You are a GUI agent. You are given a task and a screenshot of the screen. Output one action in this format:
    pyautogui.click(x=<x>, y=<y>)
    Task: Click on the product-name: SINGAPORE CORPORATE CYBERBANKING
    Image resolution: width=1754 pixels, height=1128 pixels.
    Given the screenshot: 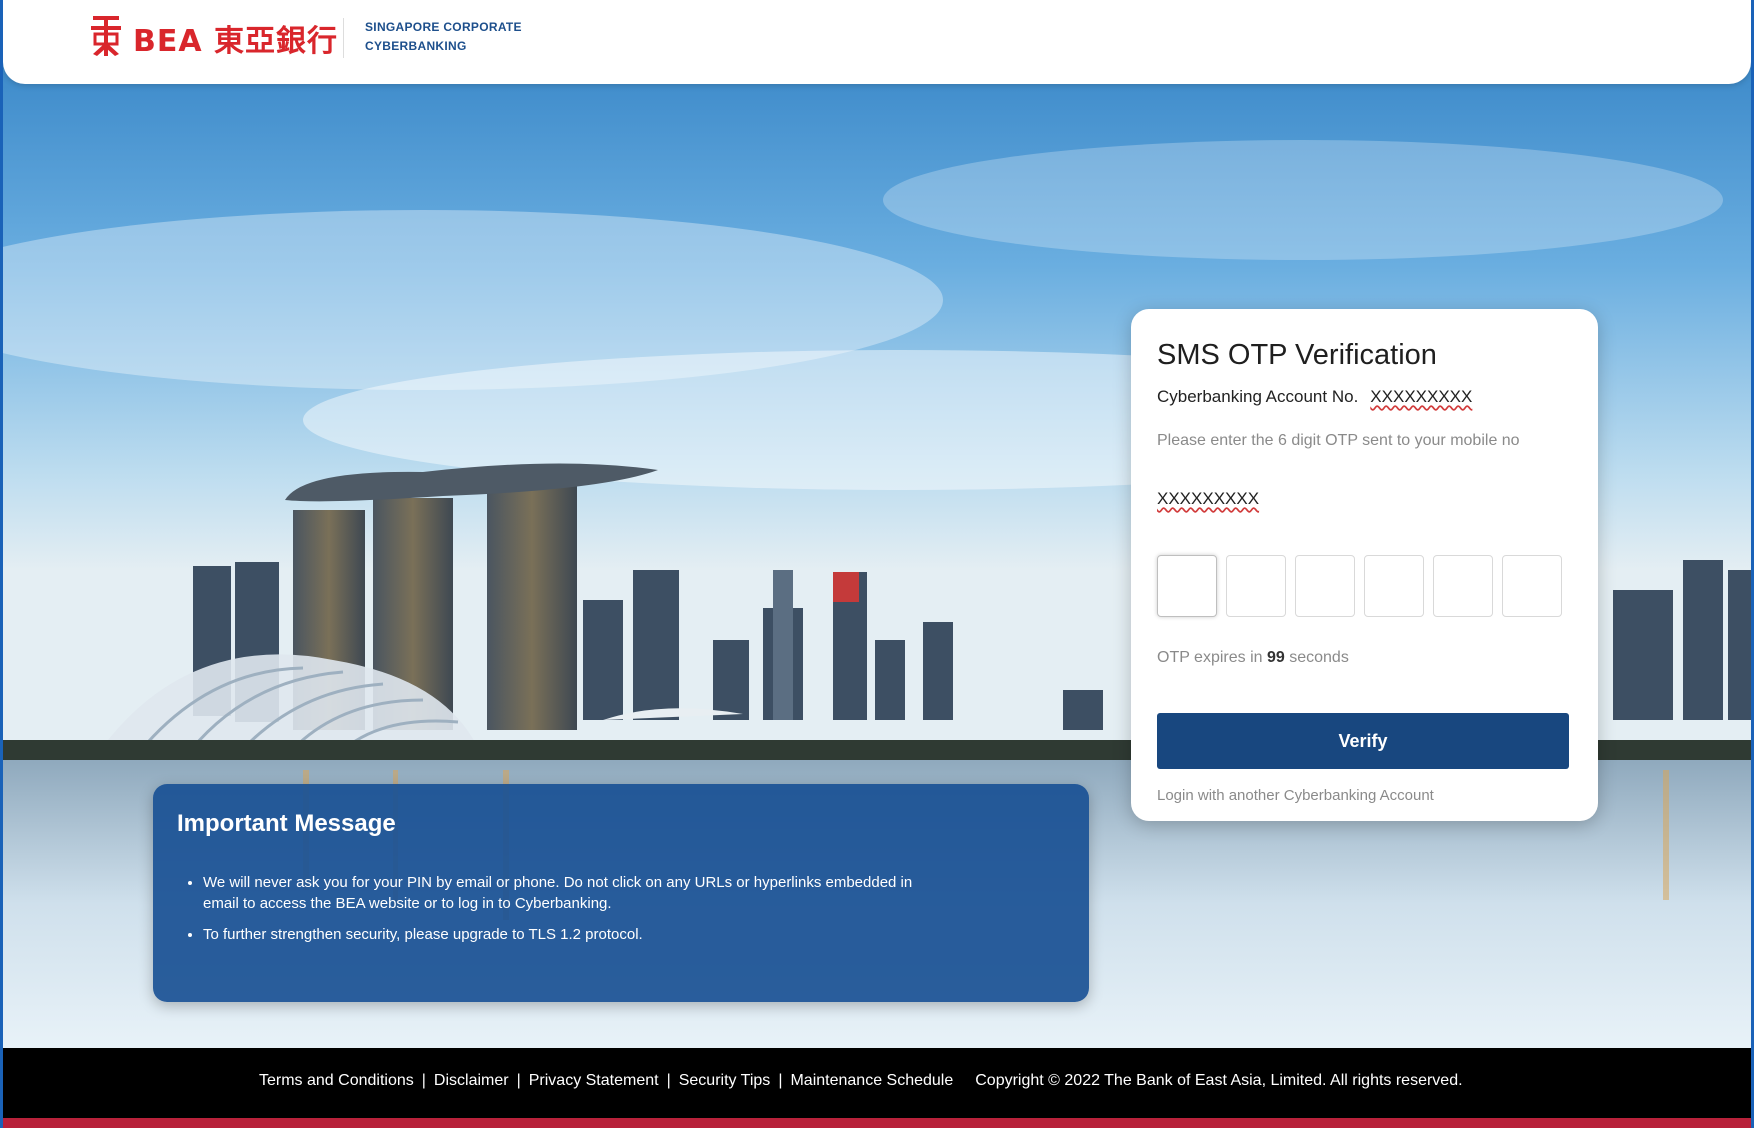 What is the action you would take?
    pyautogui.click(x=443, y=37)
    